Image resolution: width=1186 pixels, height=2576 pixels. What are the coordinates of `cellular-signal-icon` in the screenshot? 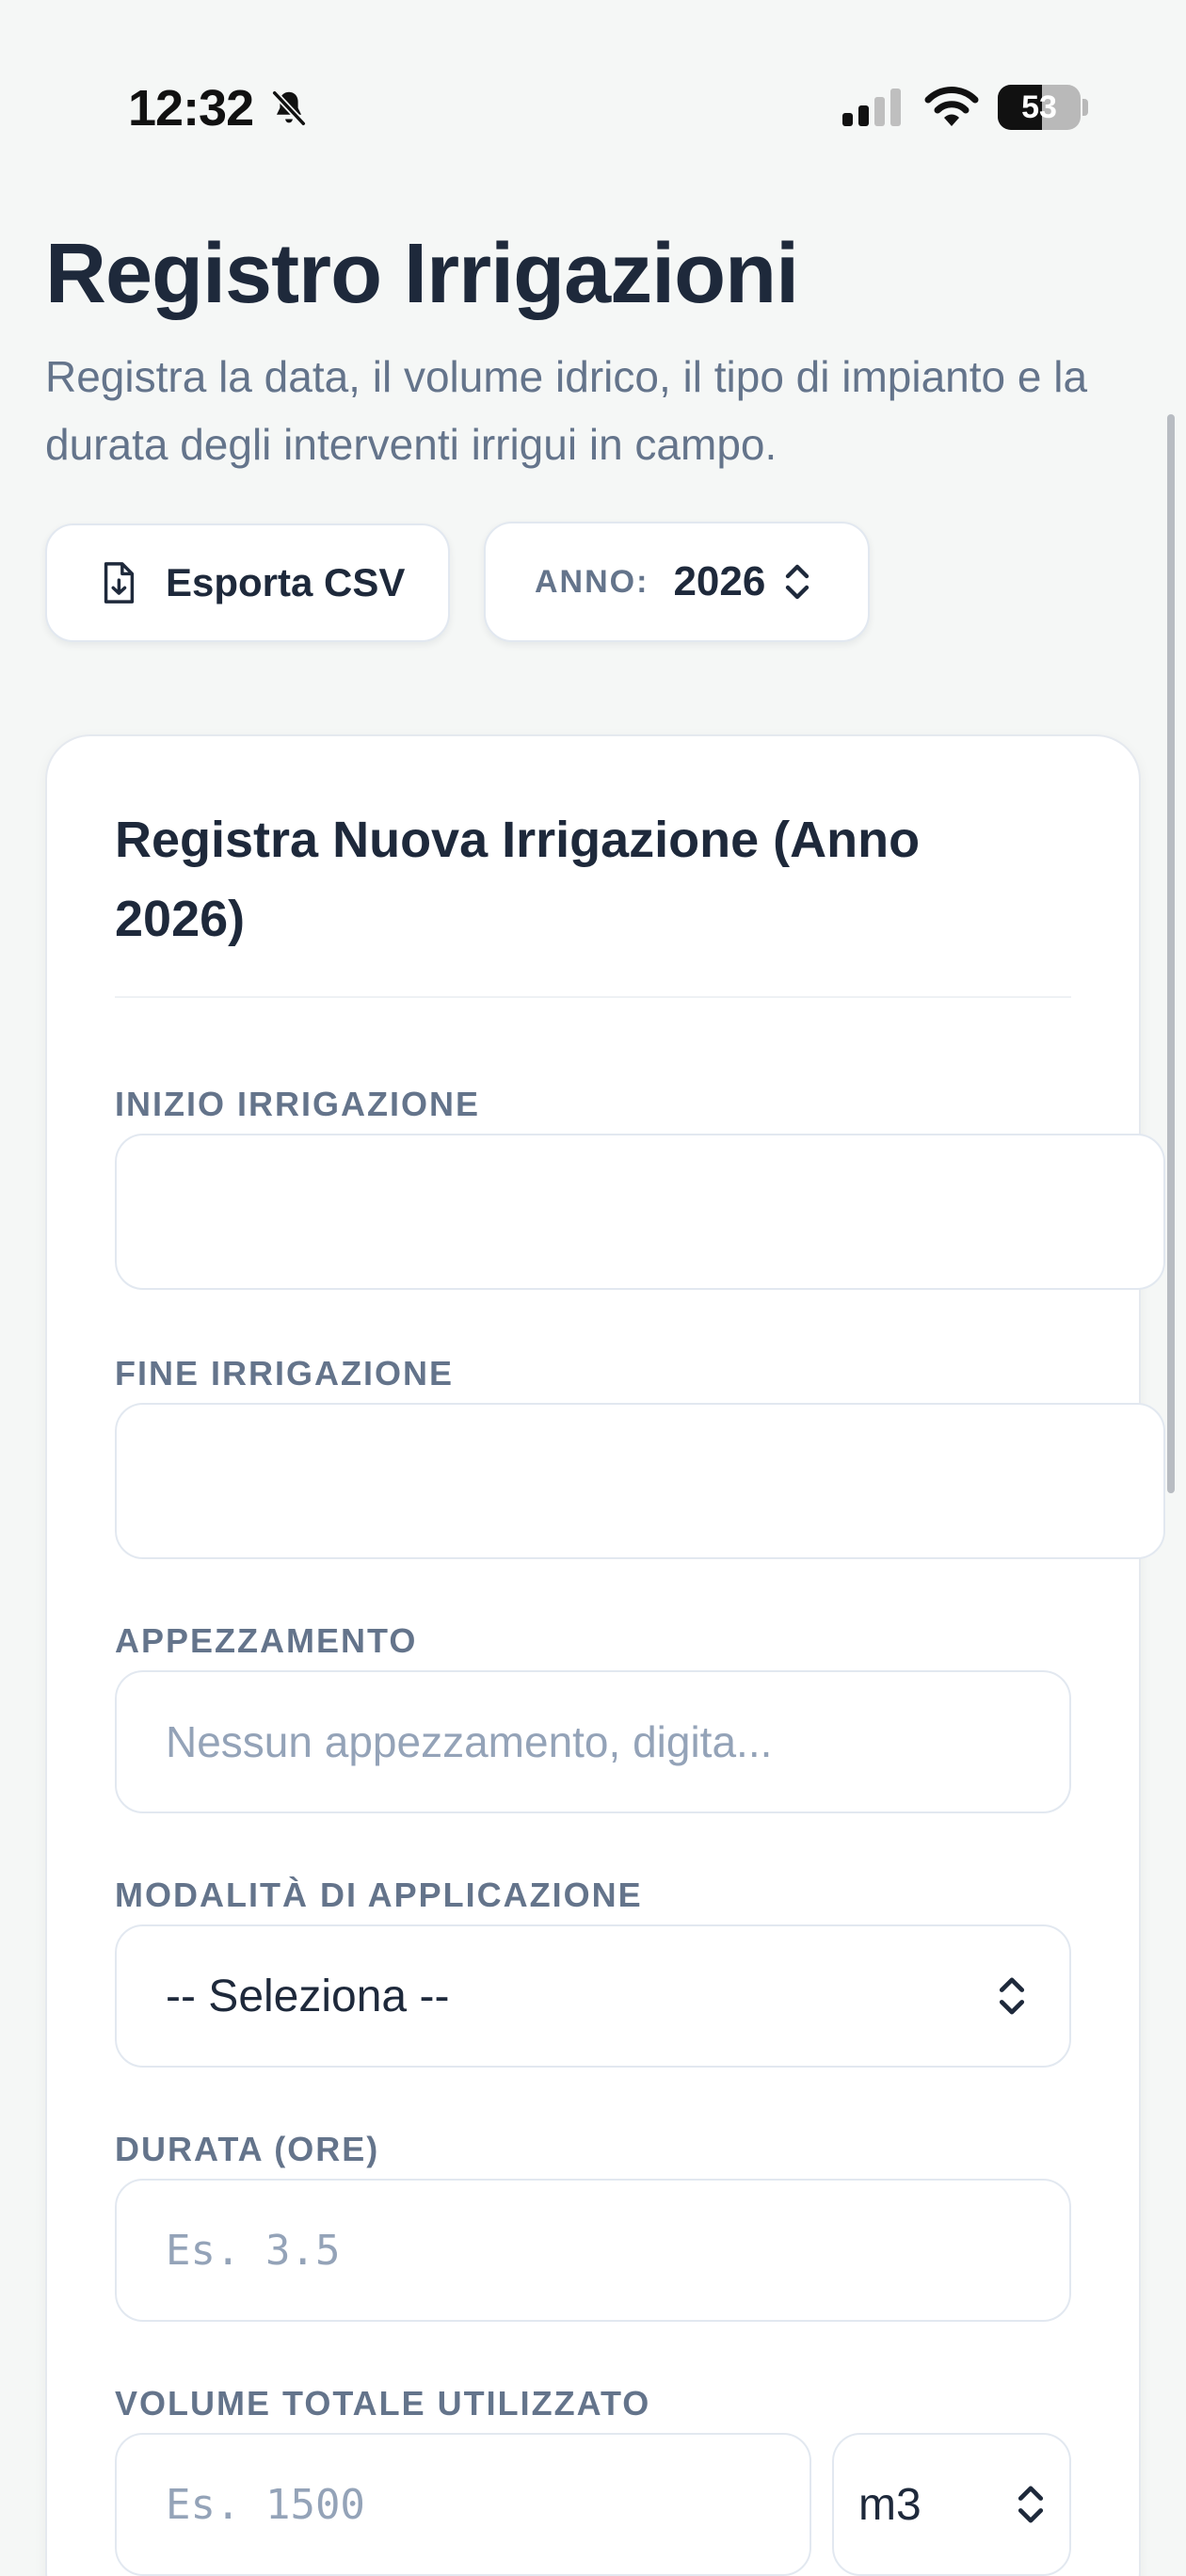 It's located at (871, 107).